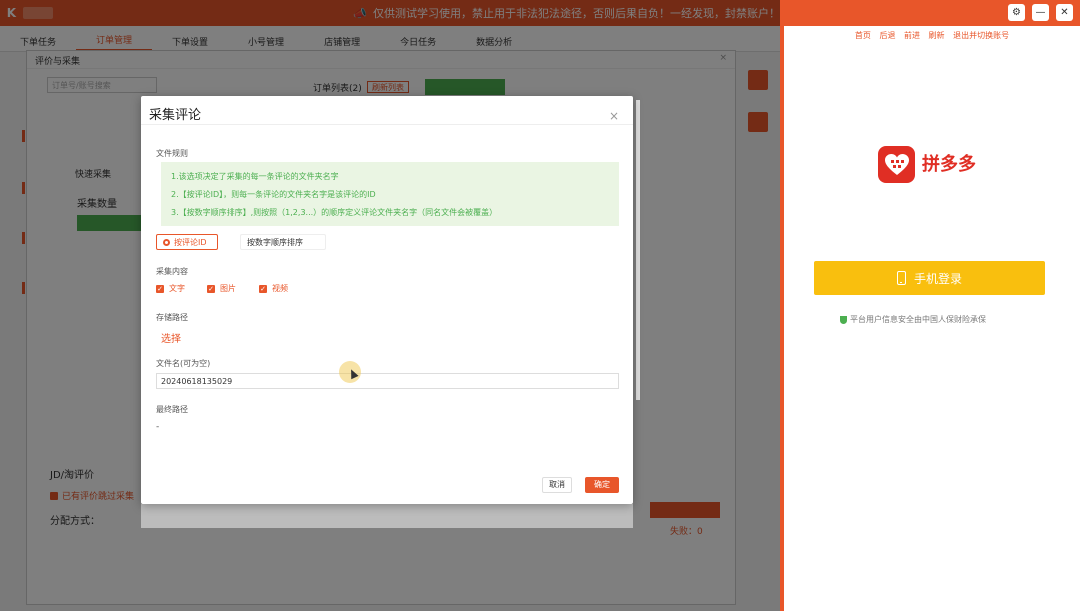 The height and width of the screenshot is (611, 1080). I want to click on final-path-label: 最终路径, so click(172, 409).